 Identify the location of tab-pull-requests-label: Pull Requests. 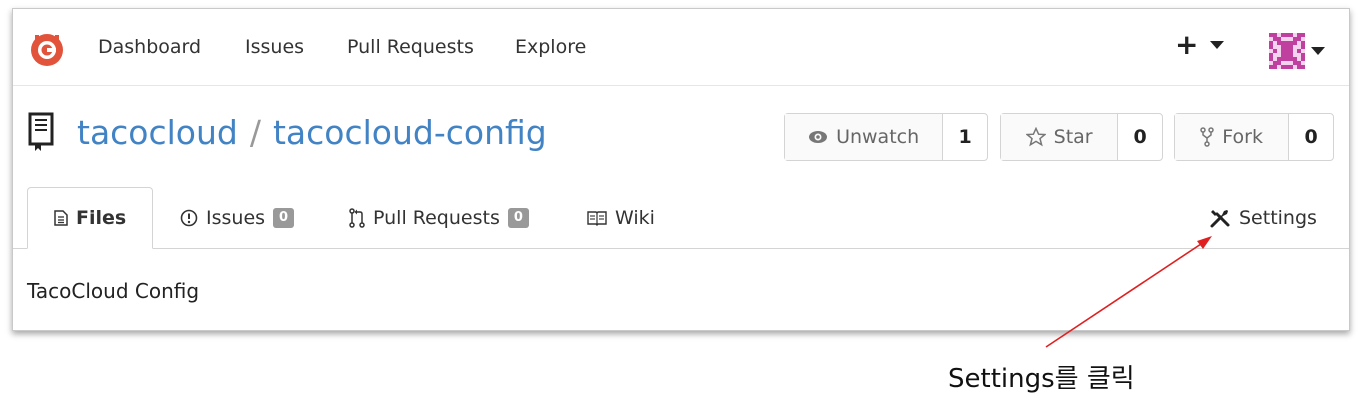
(436, 218).